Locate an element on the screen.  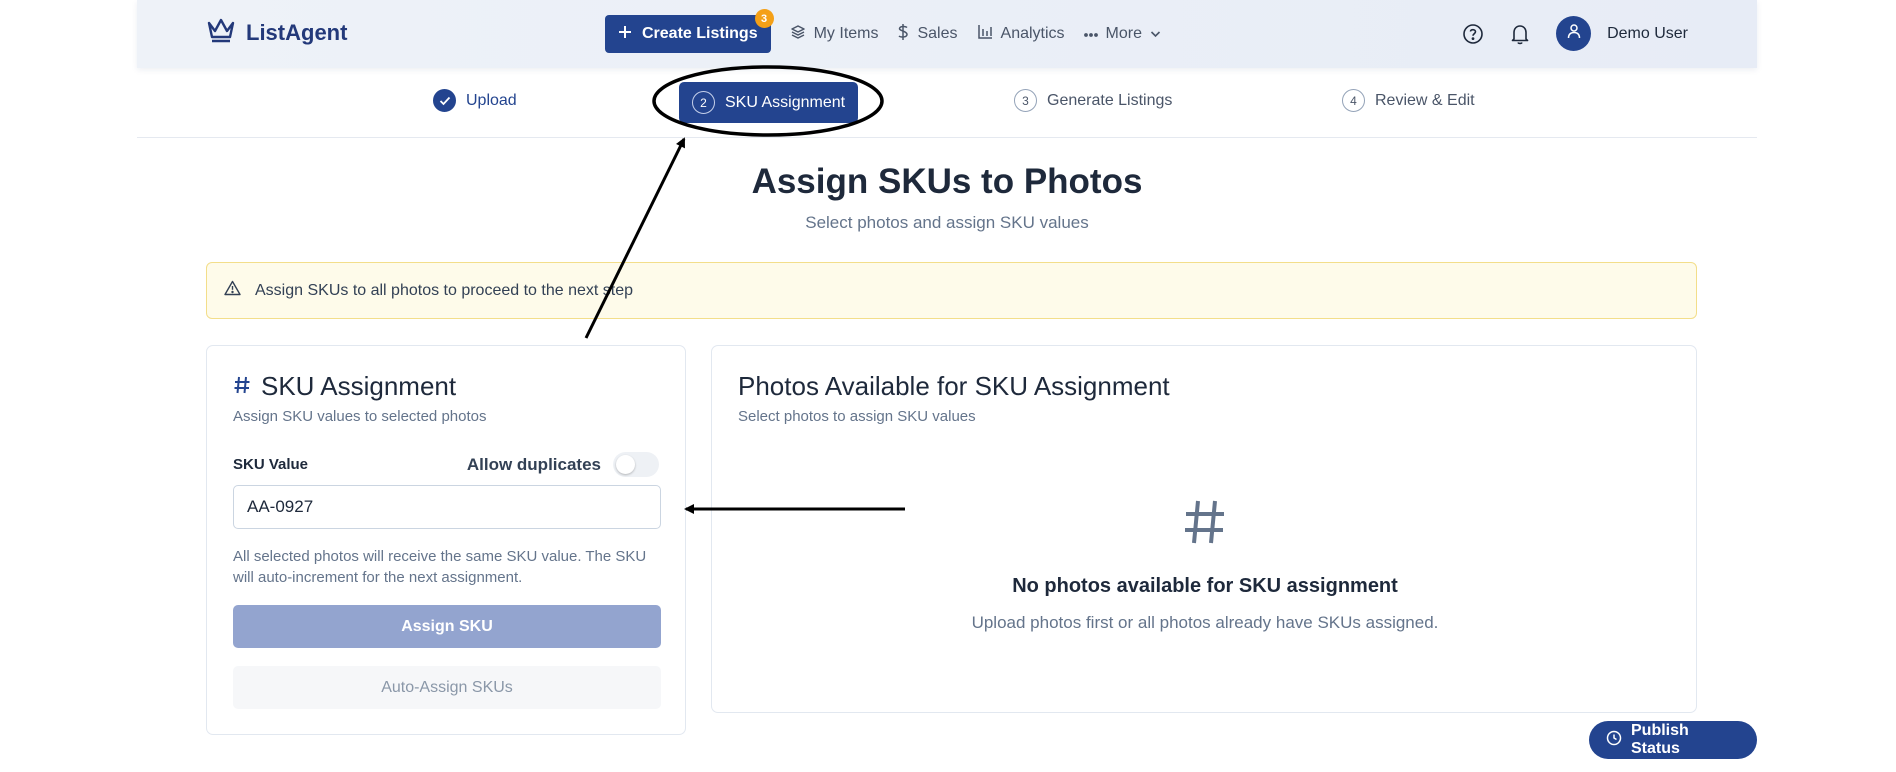
step-number: 2 is located at coordinates (703, 102).